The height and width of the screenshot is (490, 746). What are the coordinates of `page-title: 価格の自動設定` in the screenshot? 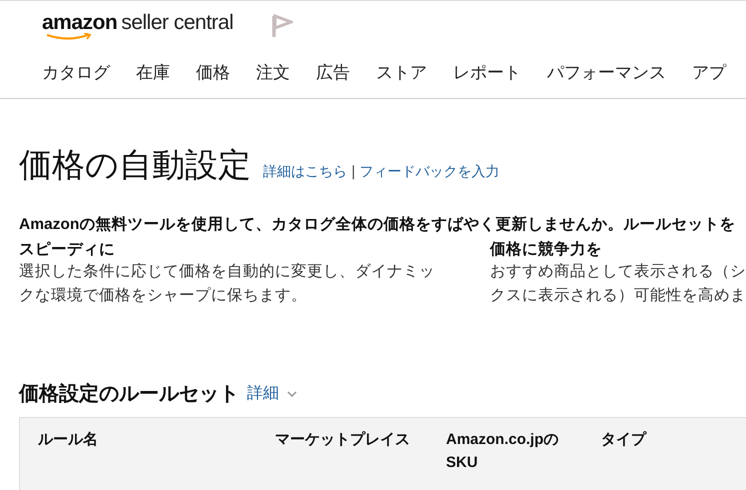 It's located at (135, 165).